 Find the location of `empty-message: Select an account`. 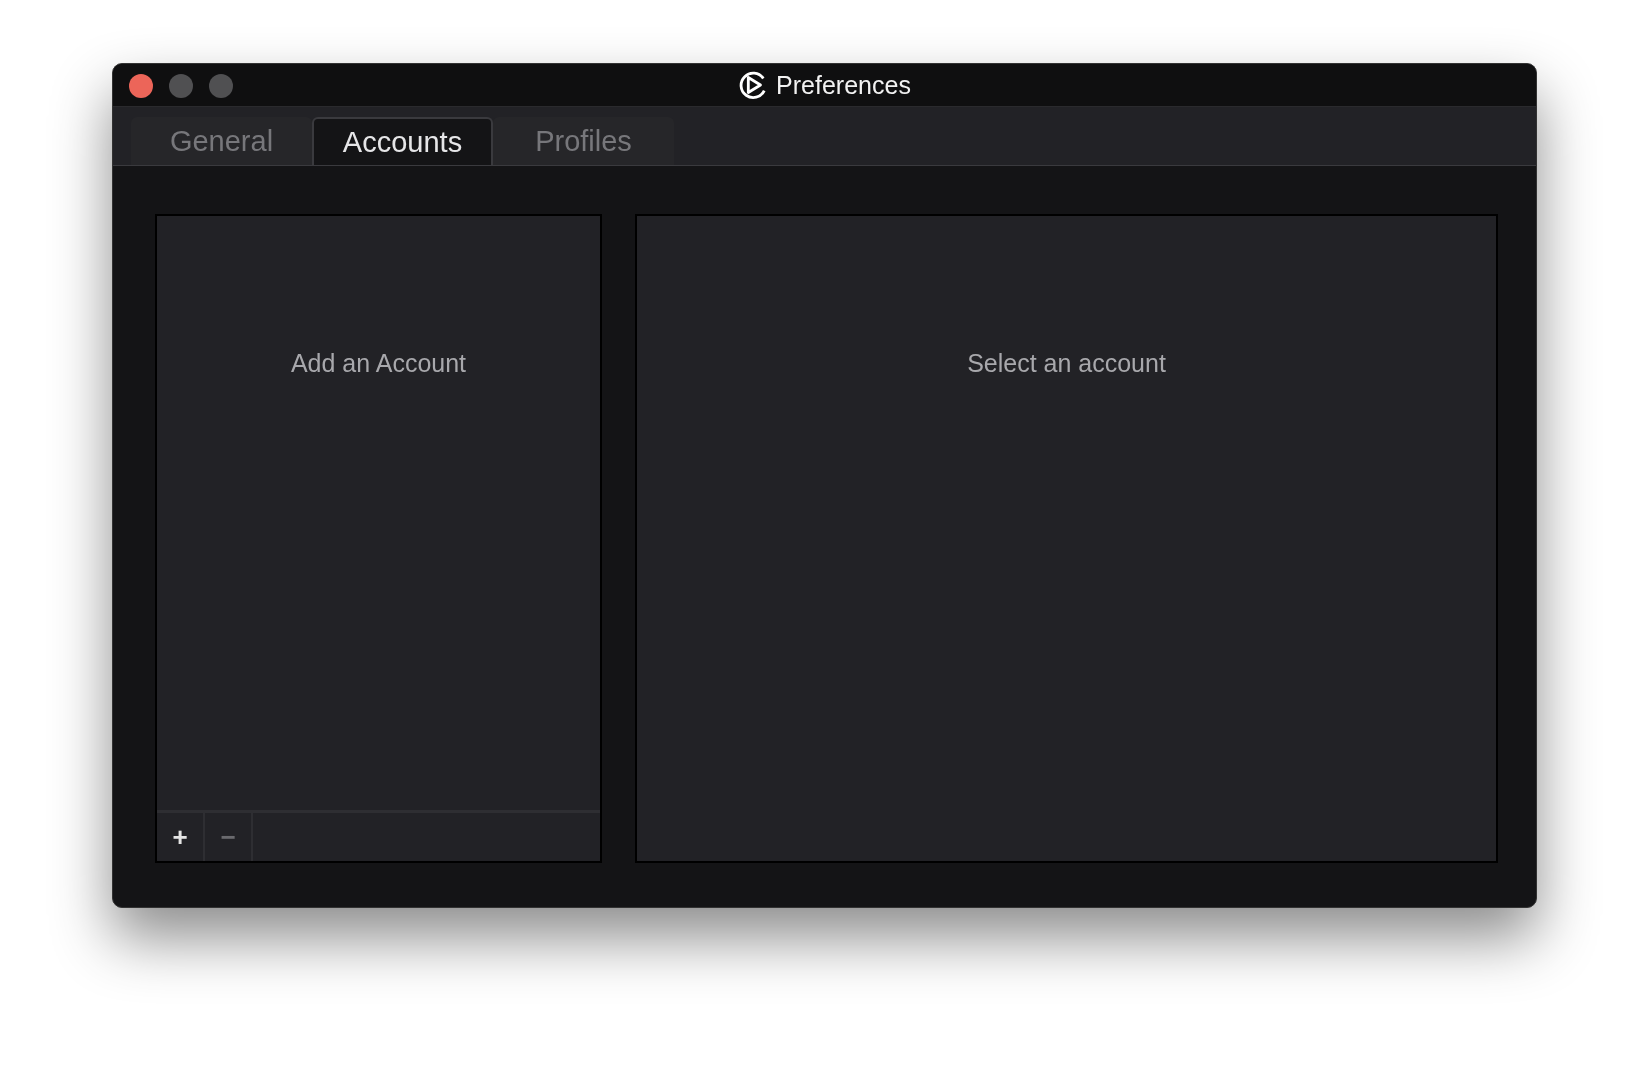

empty-message: Select an account is located at coordinates (1066, 363).